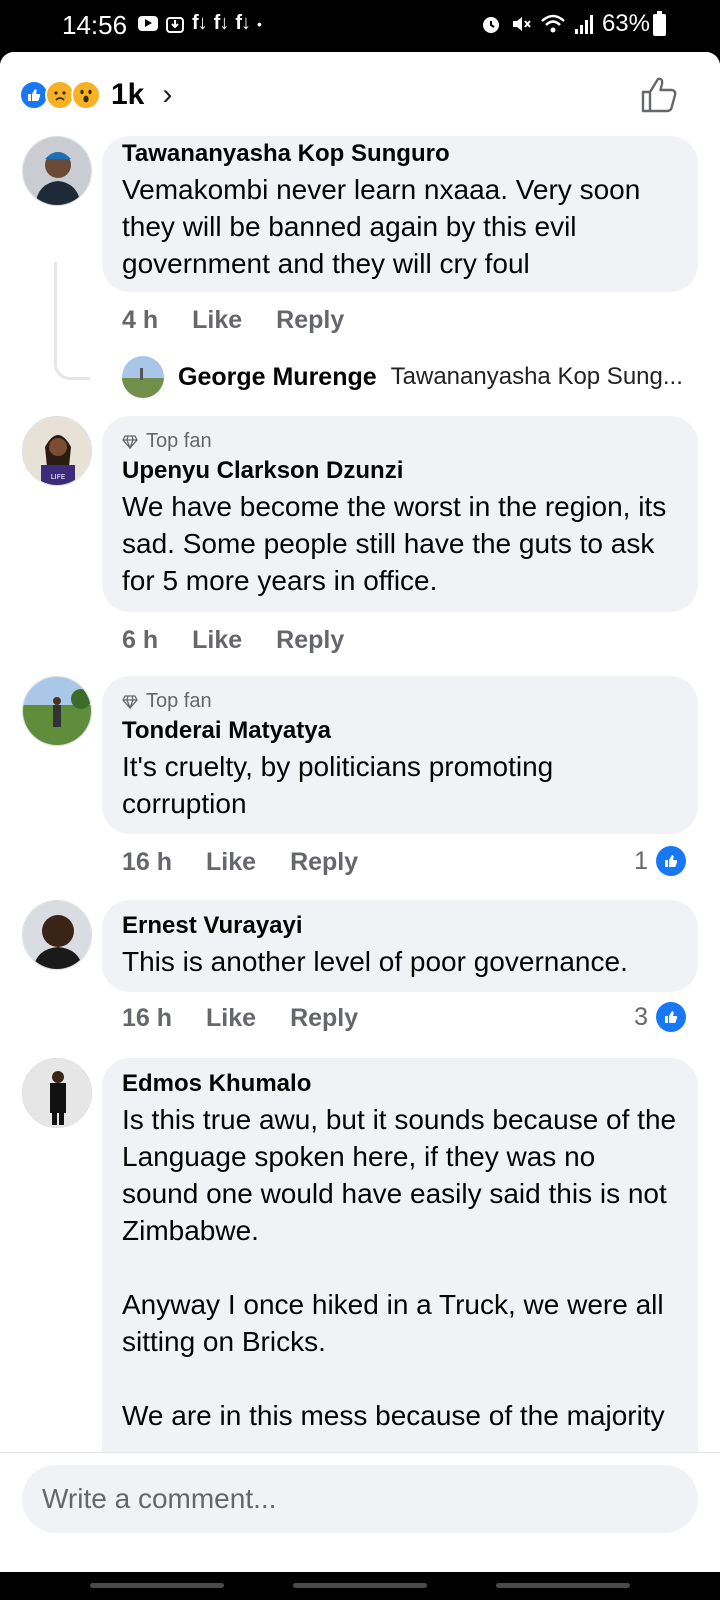 This screenshot has width=720, height=1600. What do you see at coordinates (86, 95) in the screenshot?
I see `wow-reaction-icon` at bounding box center [86, 95].